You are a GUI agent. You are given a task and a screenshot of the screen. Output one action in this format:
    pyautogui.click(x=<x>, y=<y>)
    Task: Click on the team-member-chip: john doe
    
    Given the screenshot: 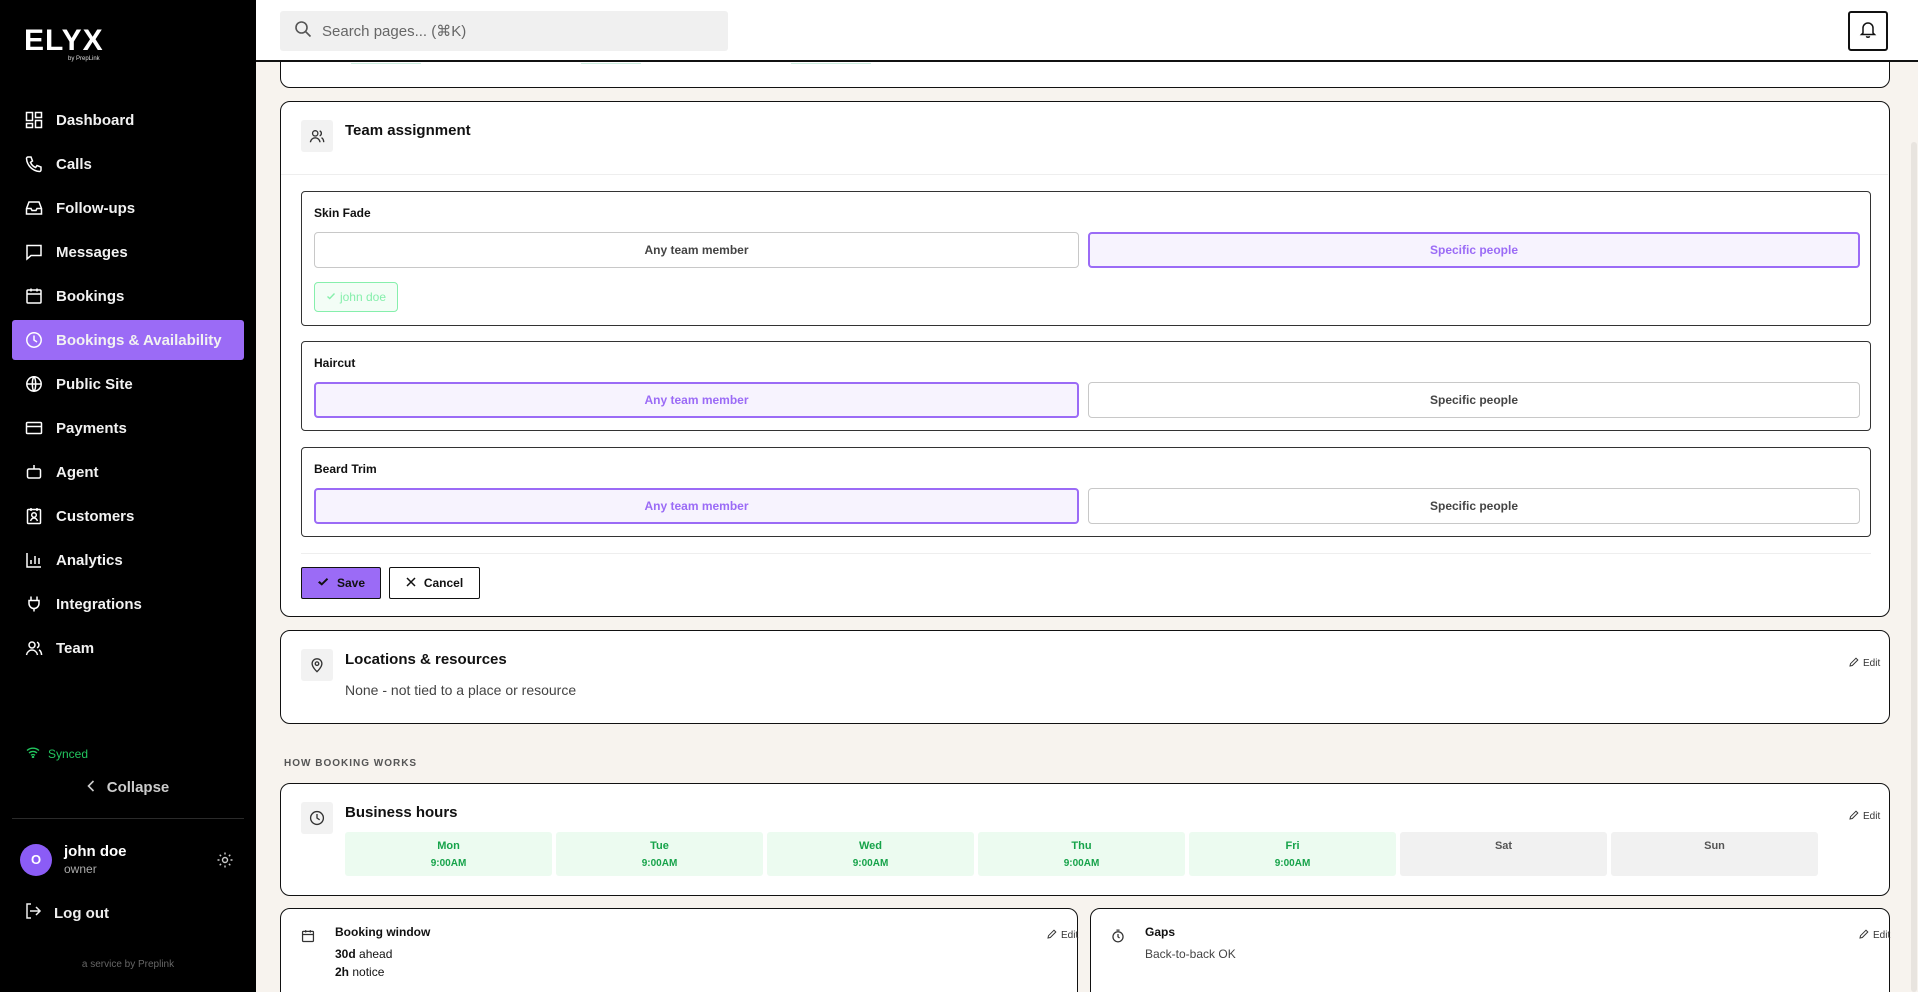 What is the action you would take?
    pyautogui.click(x=356, y=297)
    